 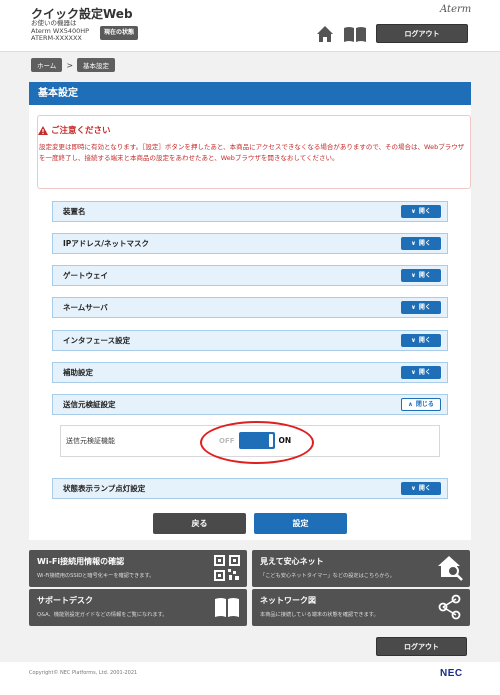 What do you see at coordinates (250, 211) in the screenshot?
I see `accordion-device-name: 装置名 ∨ 開く` at bounding box center [250, 211].